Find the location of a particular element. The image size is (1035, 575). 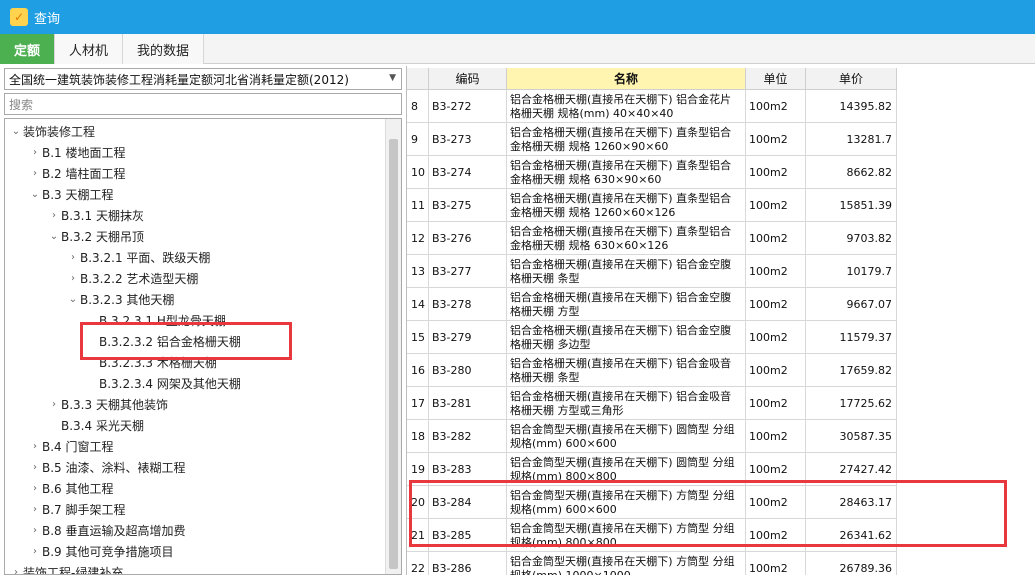

tree-item: › B.6 其他工程 is located at coordinates (71, 488).